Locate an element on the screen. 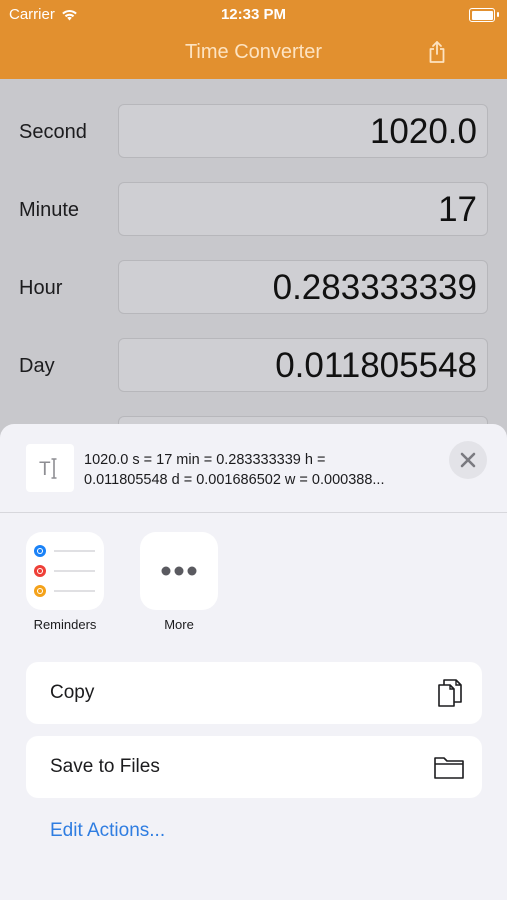 Image resolution: width=507 pixels, height=900 pixels. row-second: Second 1020.0 is located at coordinates (253, 143).